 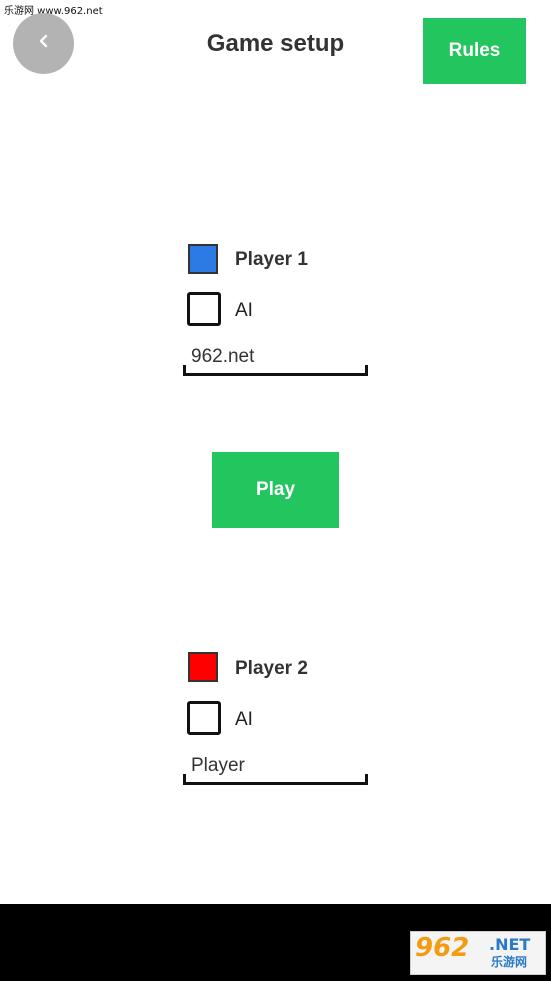 What do you see at coordinates (275, 361) in the screenshot?
I see `player1-name-input: 962.net` at bounding box center [275, 361].